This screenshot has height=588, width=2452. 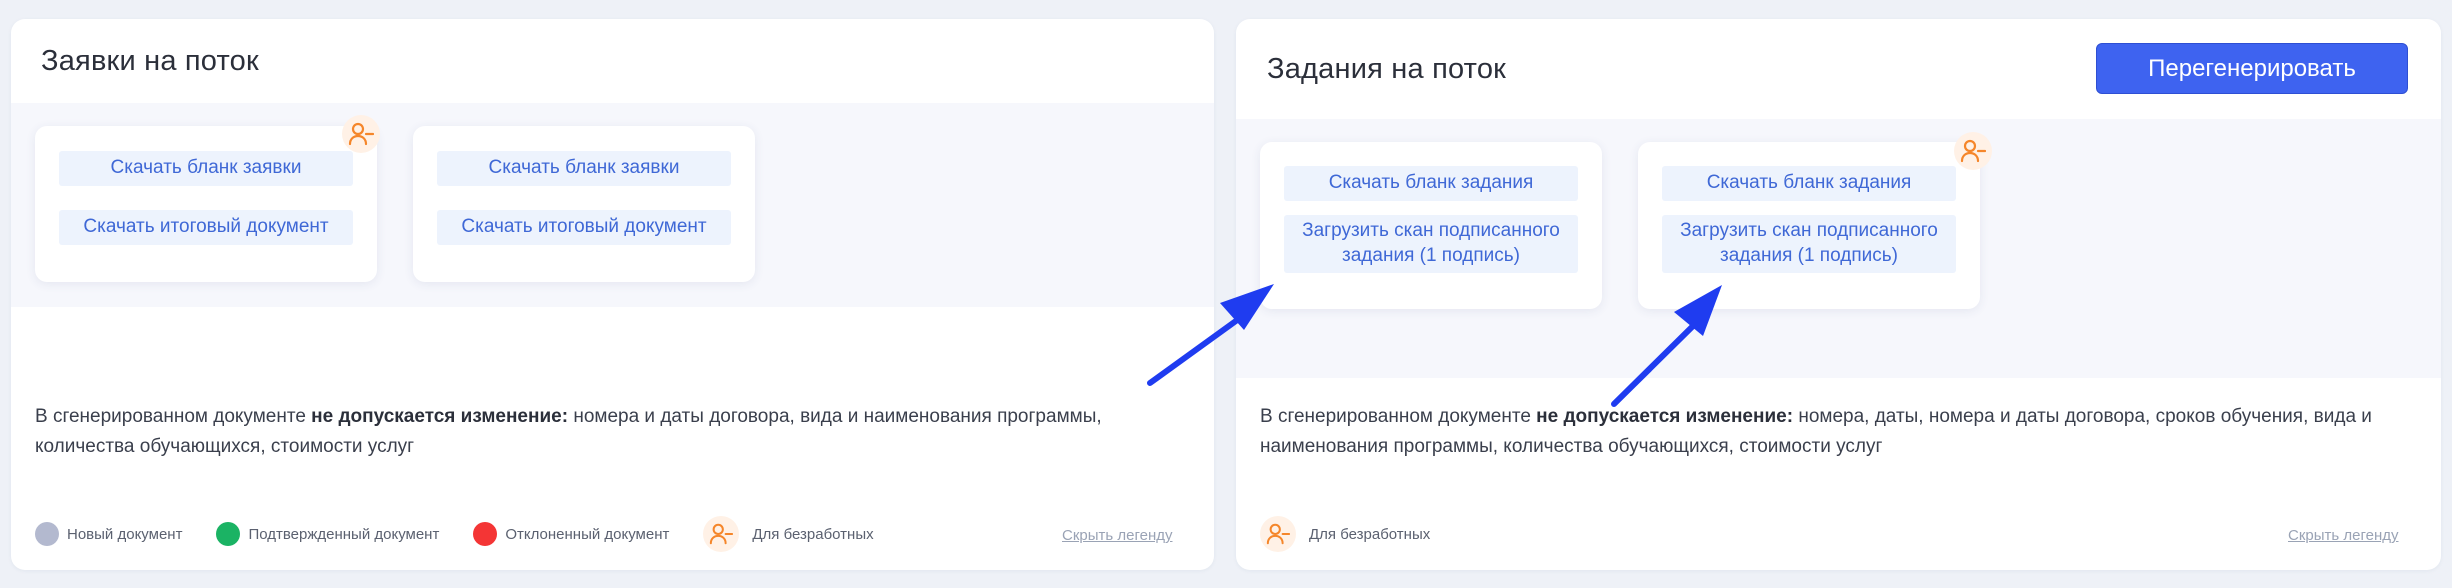 I want to click on requests-panel-title: Заявки на поток, so click(x=150, y=61).